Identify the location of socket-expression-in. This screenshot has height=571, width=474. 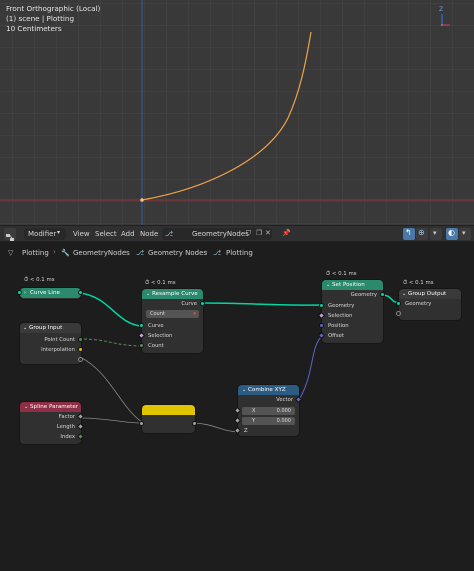
(141, 423).